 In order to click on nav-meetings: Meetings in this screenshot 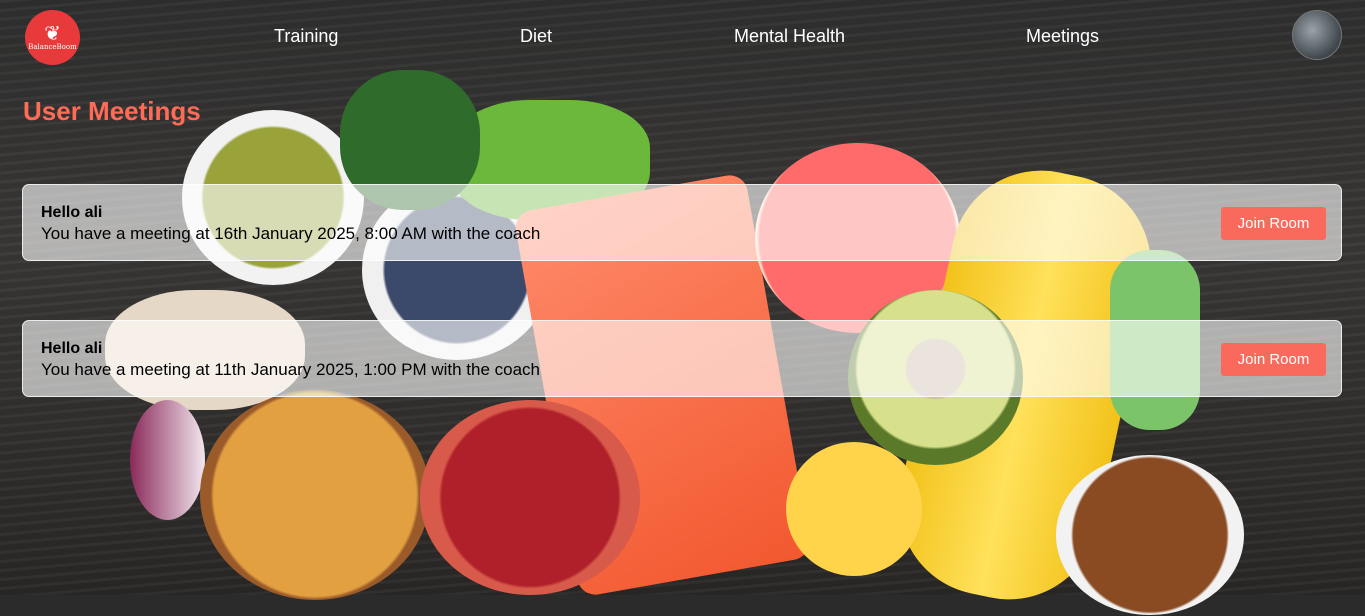, I will do `click(1062, 36)`.